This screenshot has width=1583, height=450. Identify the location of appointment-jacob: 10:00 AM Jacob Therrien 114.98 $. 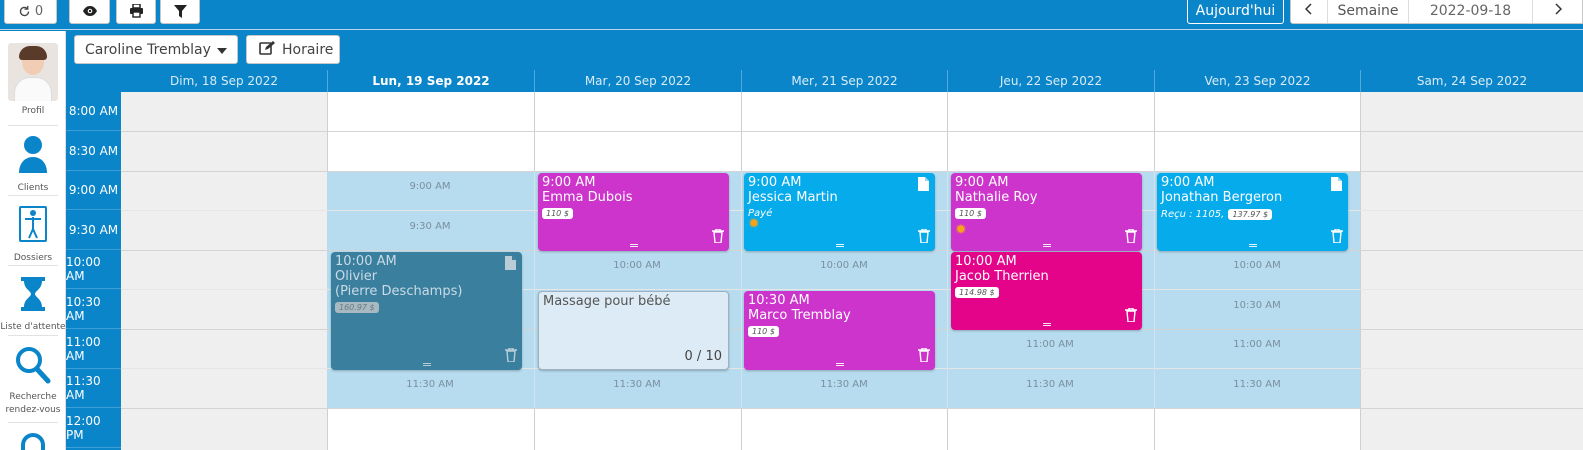
(1046, 291).